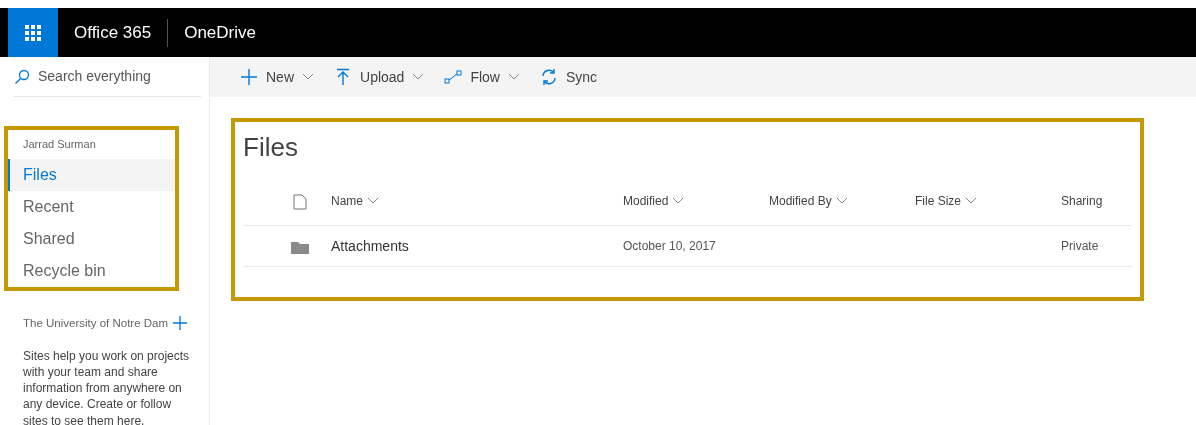  What do you see at coordinates (988, 201) in the screenshot?
I see `column-header: File Size` at bounding box center [988, 201].